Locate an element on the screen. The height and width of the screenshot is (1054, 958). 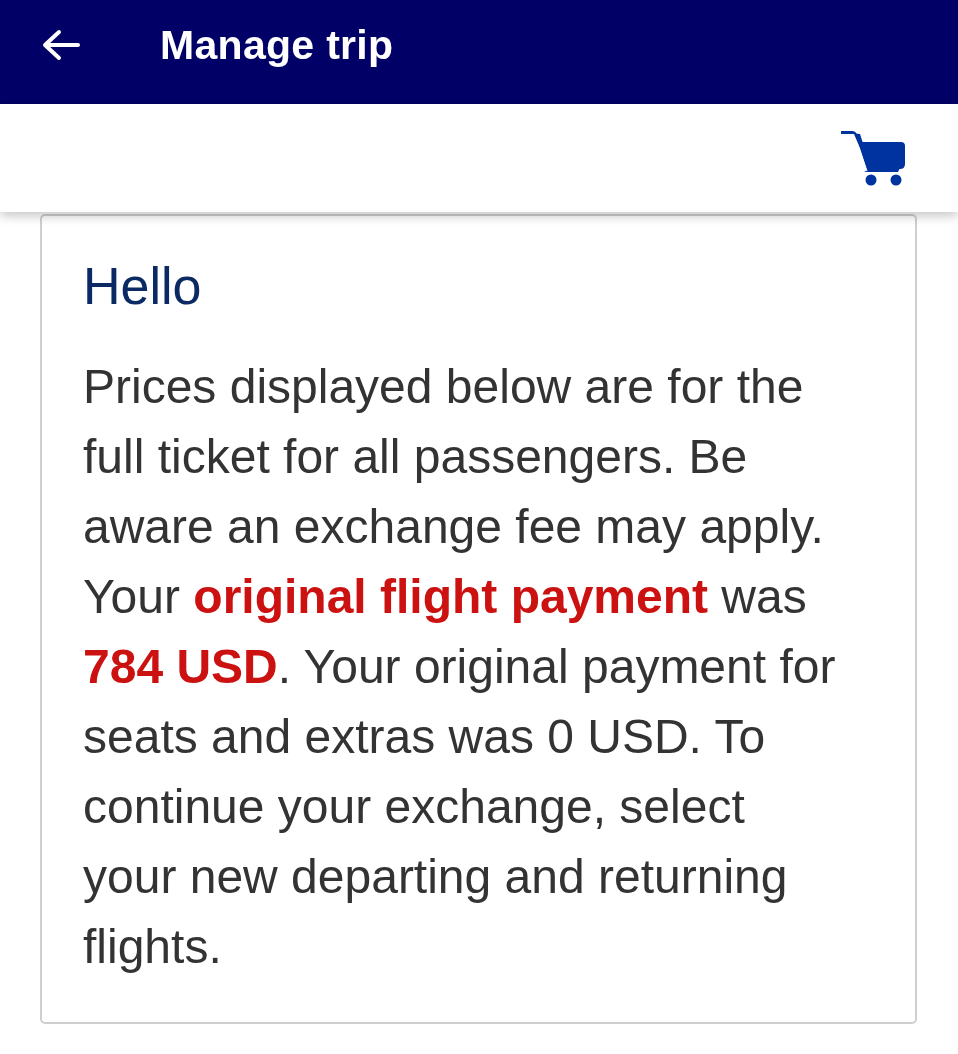
shopping-cart-icon is located at coordinates (873, 158).